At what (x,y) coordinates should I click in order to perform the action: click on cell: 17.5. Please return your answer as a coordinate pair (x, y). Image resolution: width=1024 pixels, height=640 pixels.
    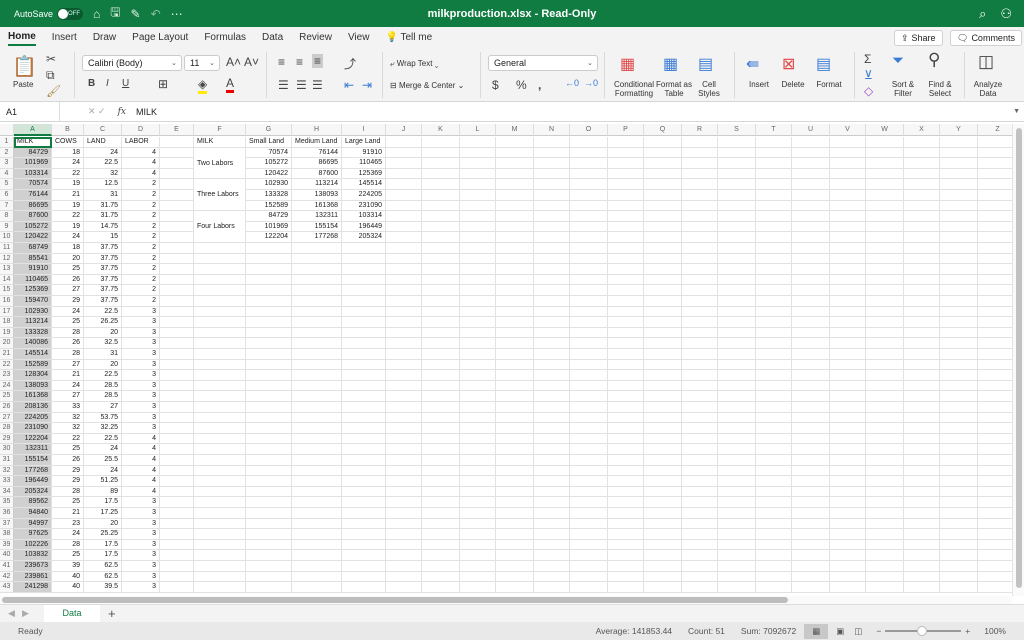
    Looking at the image, I should click on (103, 545).